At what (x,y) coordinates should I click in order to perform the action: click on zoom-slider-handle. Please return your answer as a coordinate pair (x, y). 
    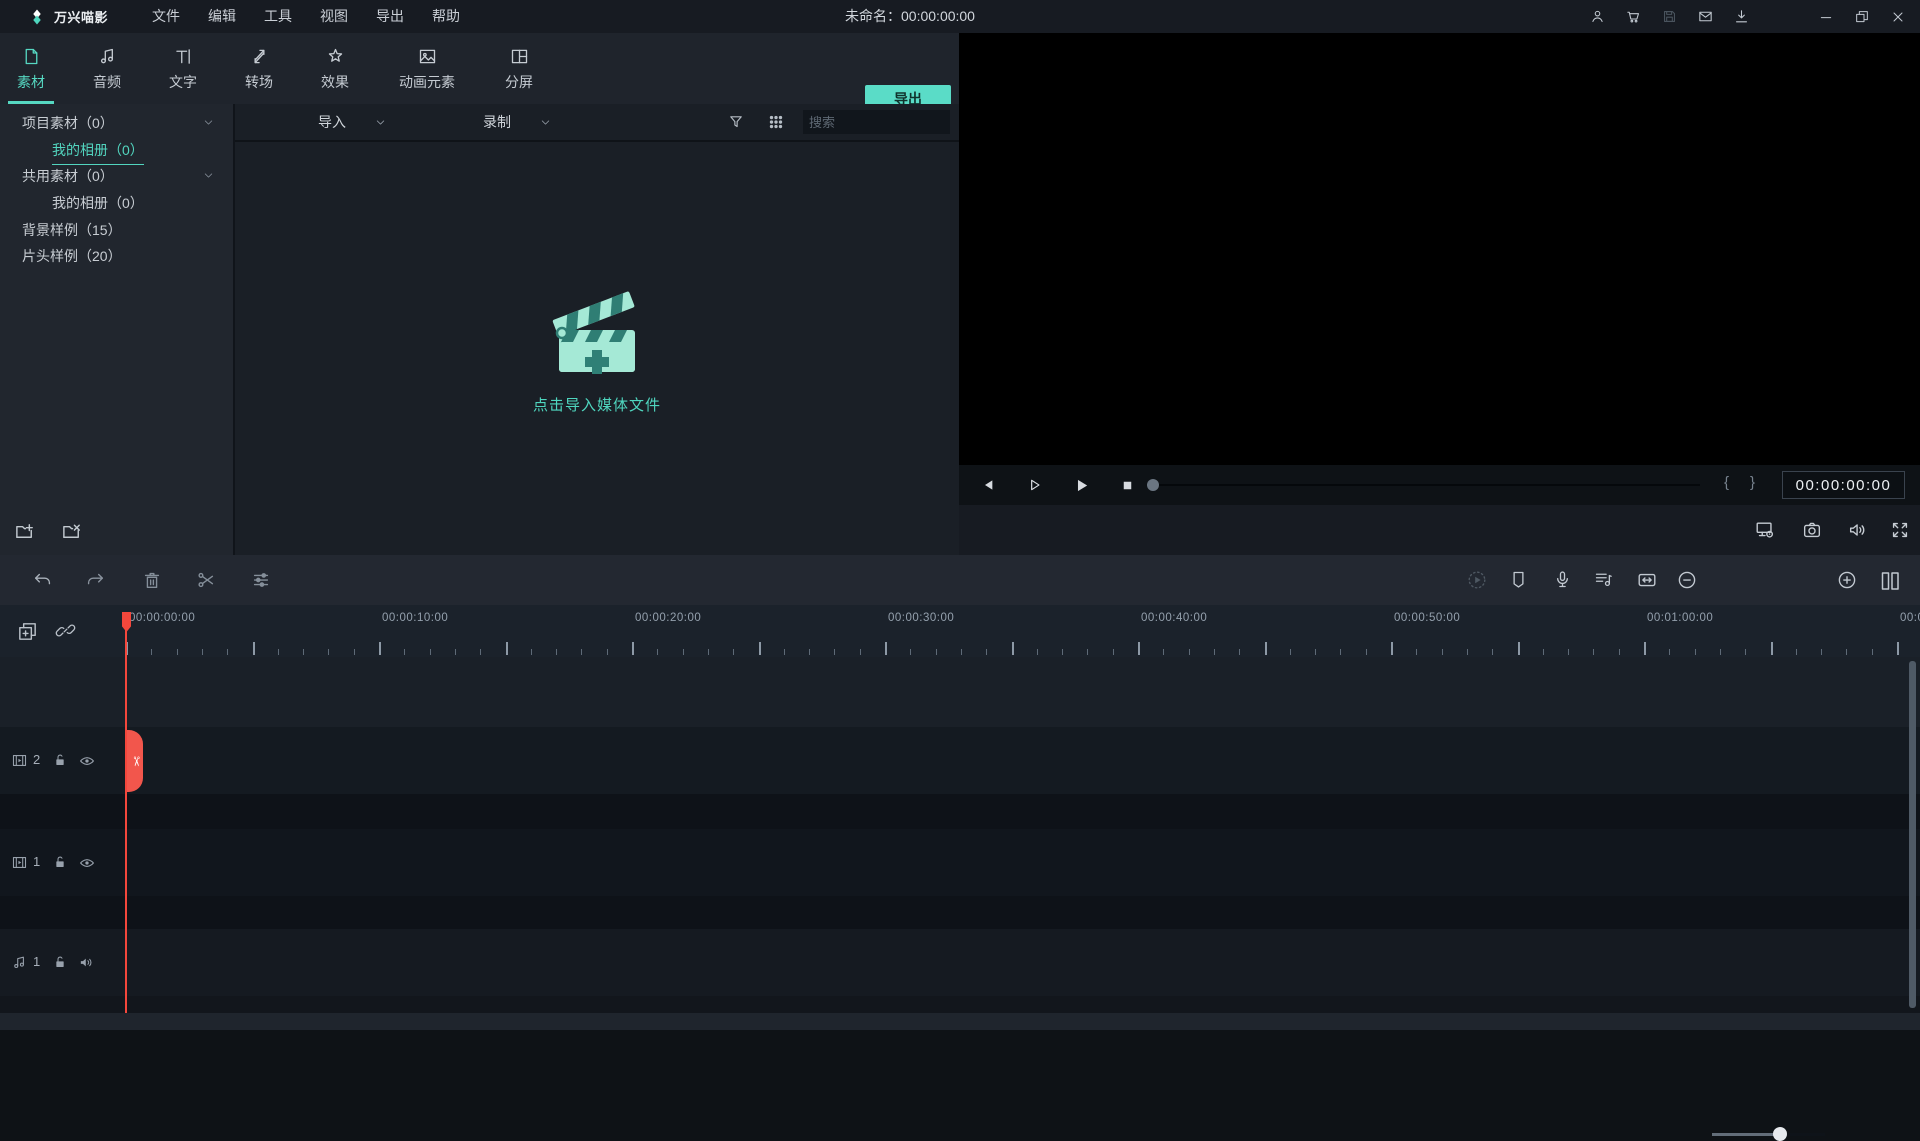
    Looking at the image, I should click on (1780, 1134).